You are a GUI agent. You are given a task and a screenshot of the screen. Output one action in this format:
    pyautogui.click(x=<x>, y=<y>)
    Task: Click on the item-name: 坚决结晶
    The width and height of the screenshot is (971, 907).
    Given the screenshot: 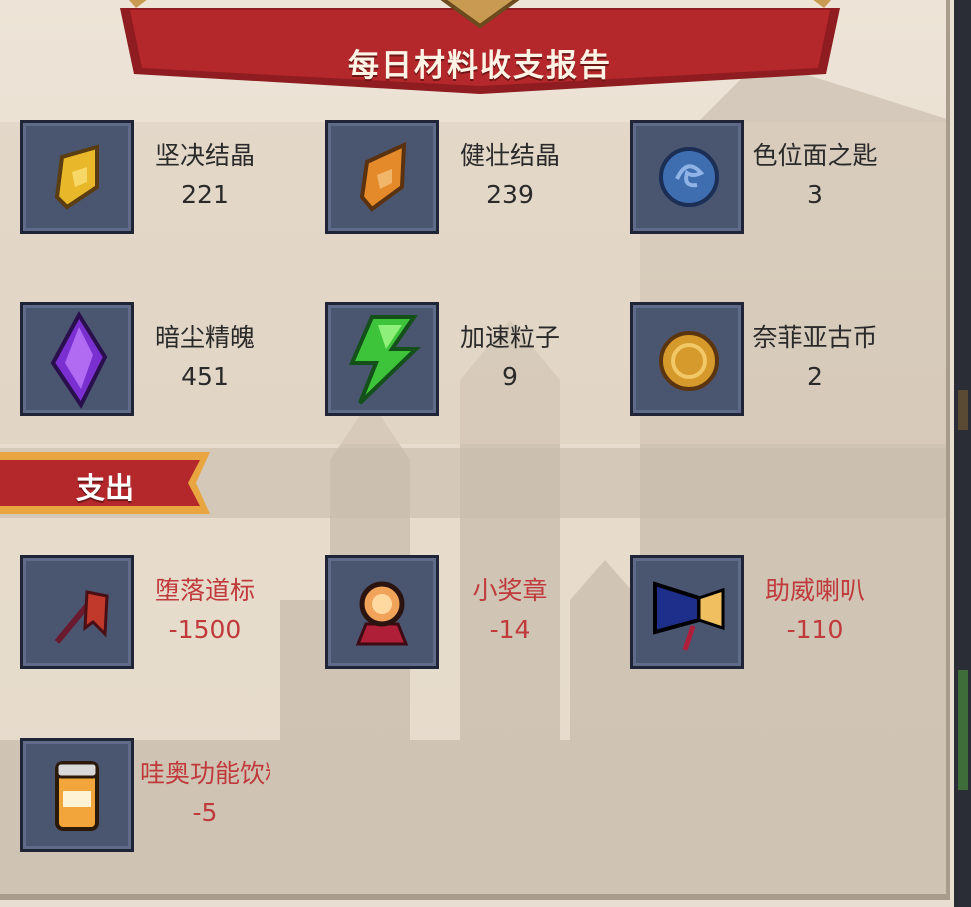 What is the action you would take?
    pyautogui.click(x=204, y=155)
    